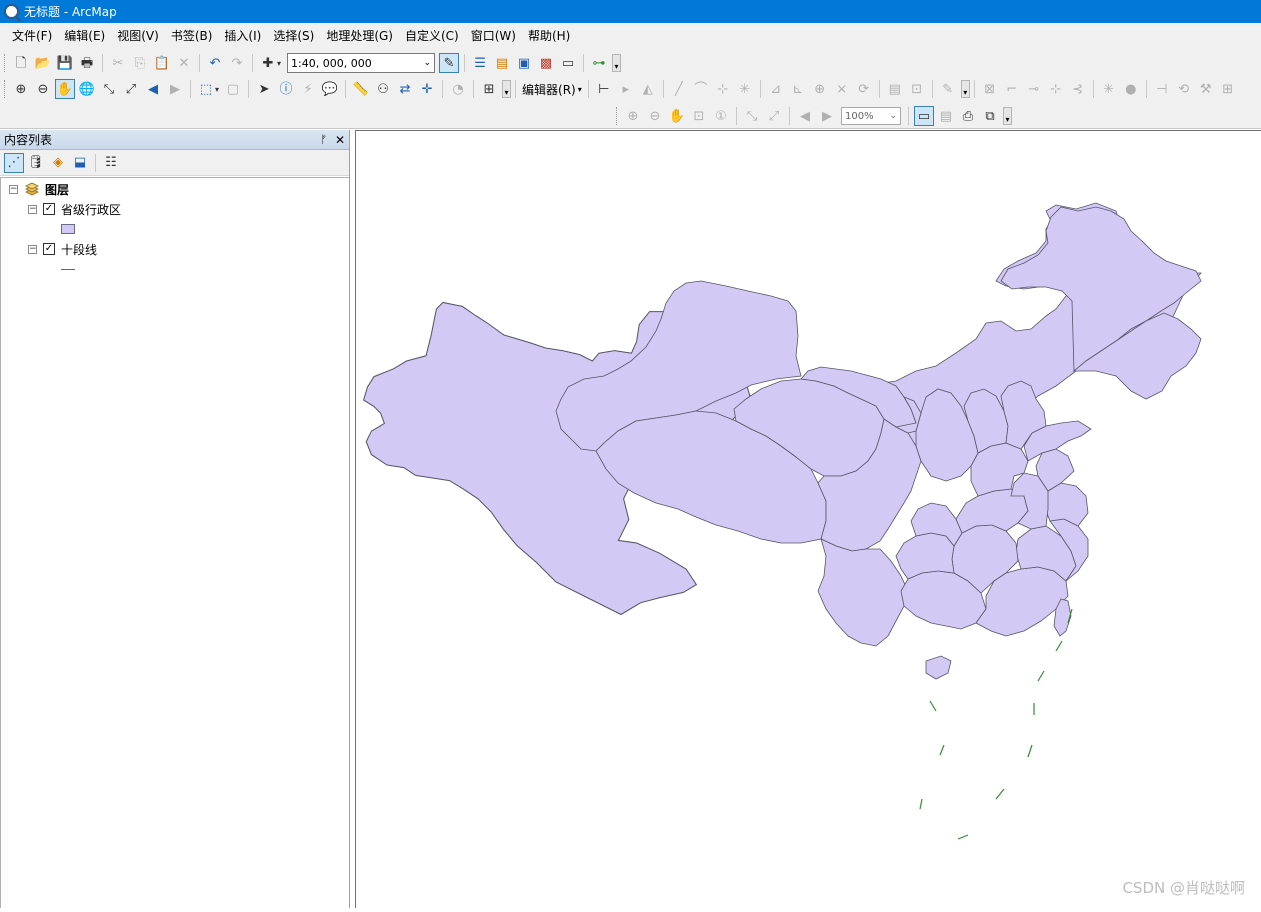  I want to click on zoom-in-icon: ⊕, so click(21, 89).